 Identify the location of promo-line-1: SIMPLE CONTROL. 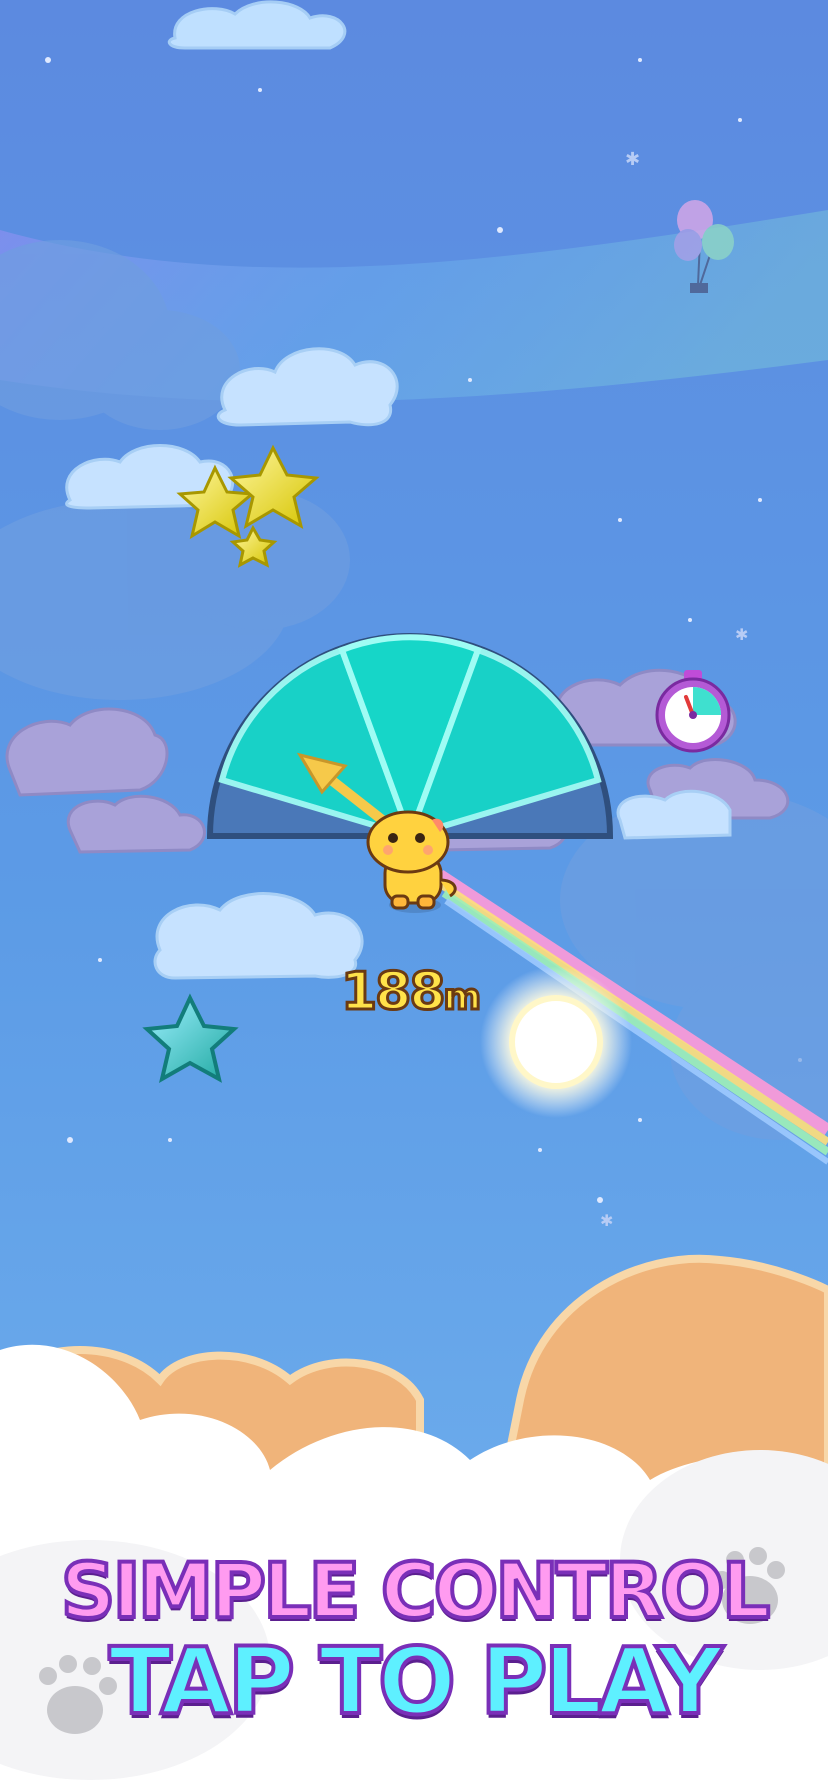
(416, 1590).